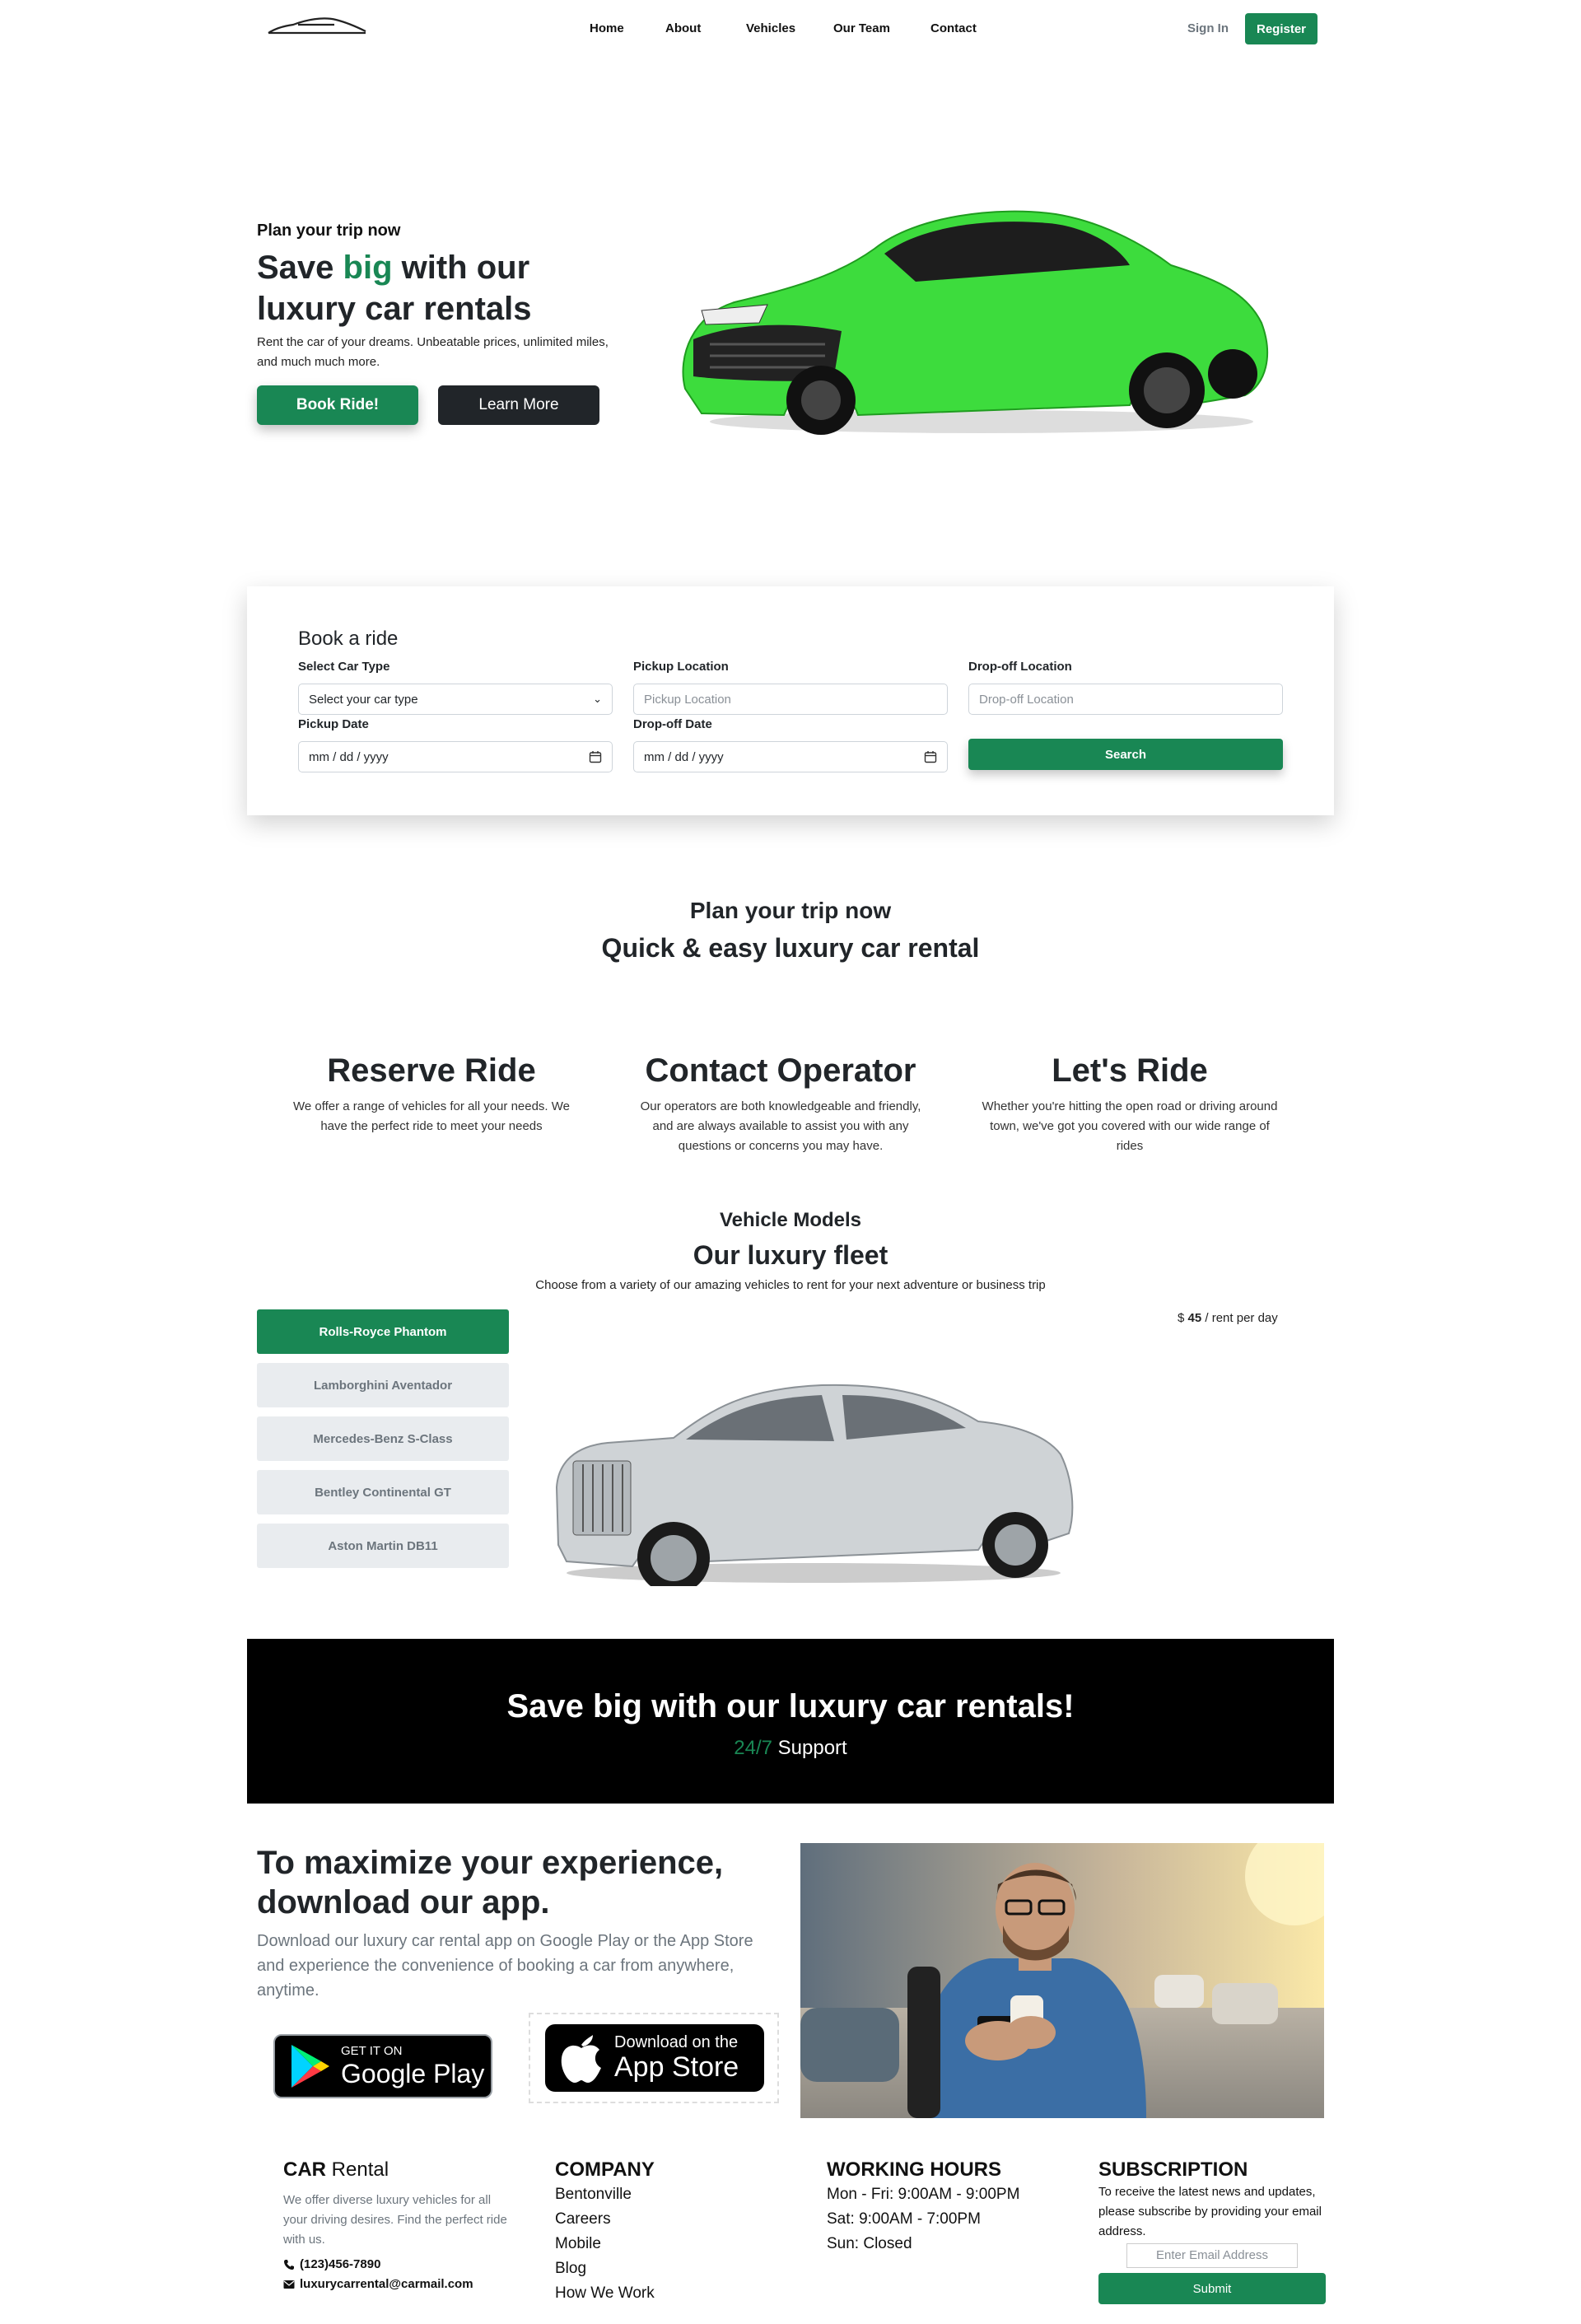 Image resolution: width=1581 pixels, height=2324 pixels. I want to click on fleet-model-rolls-royce: Rolls-Royce Phantom, so click(383, 1331).